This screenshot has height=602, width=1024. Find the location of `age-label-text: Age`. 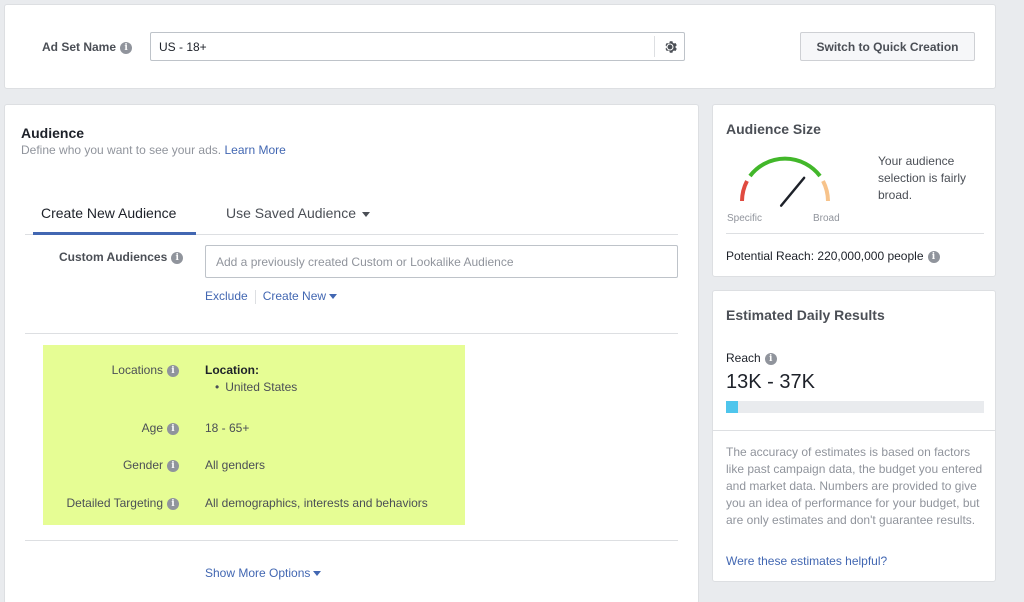

age-label-text: Age is located at coordinates (152, 428).